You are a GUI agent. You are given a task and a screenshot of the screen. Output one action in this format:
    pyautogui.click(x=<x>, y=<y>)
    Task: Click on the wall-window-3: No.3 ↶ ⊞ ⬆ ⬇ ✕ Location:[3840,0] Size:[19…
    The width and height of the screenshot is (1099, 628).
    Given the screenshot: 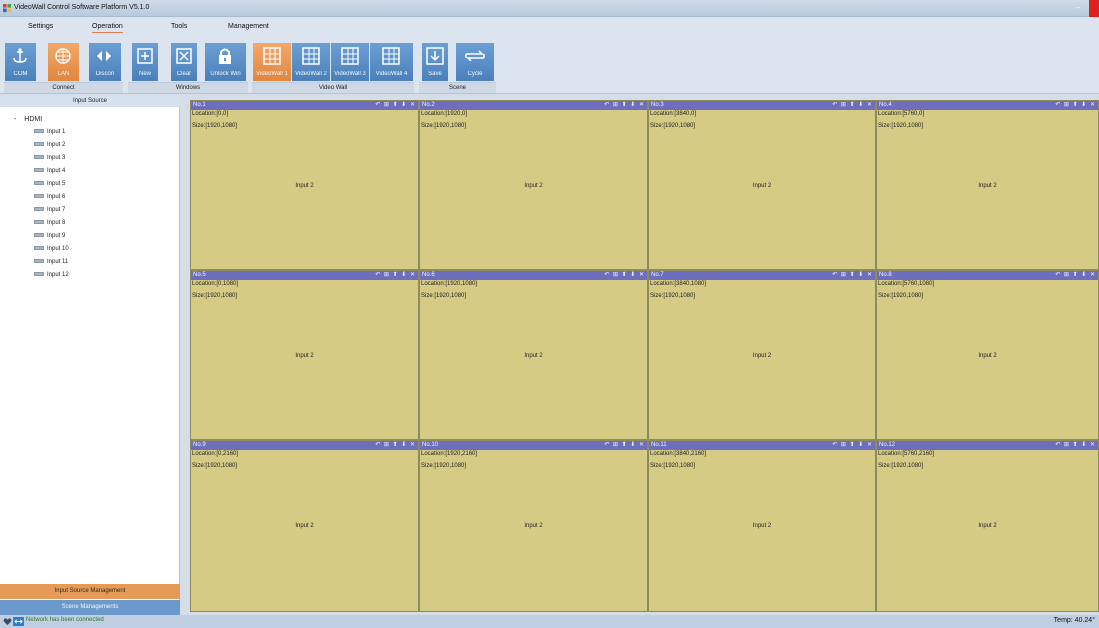 What is the action you would take?
    pyautogui.click(x=762, y=185)
    